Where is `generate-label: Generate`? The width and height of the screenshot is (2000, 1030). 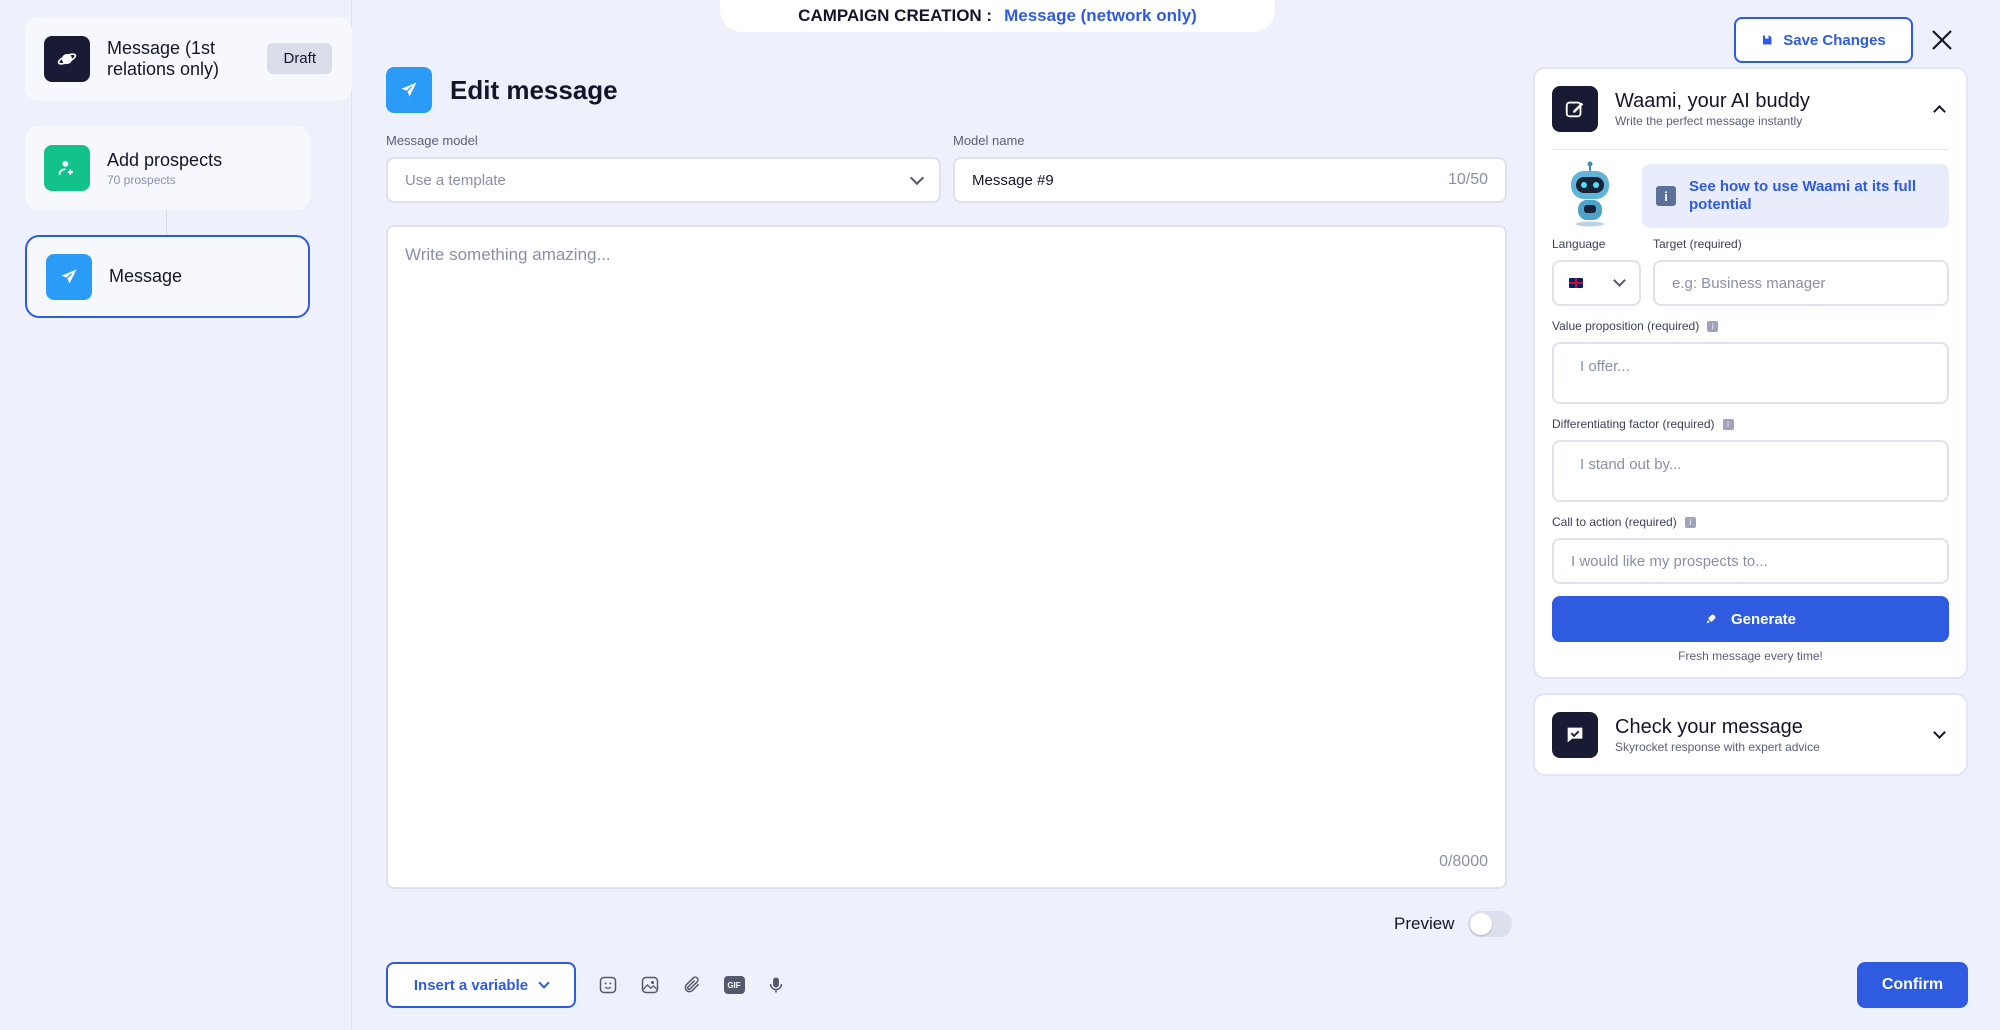
generate-label: Generate is located at coordinates (1763, 619).